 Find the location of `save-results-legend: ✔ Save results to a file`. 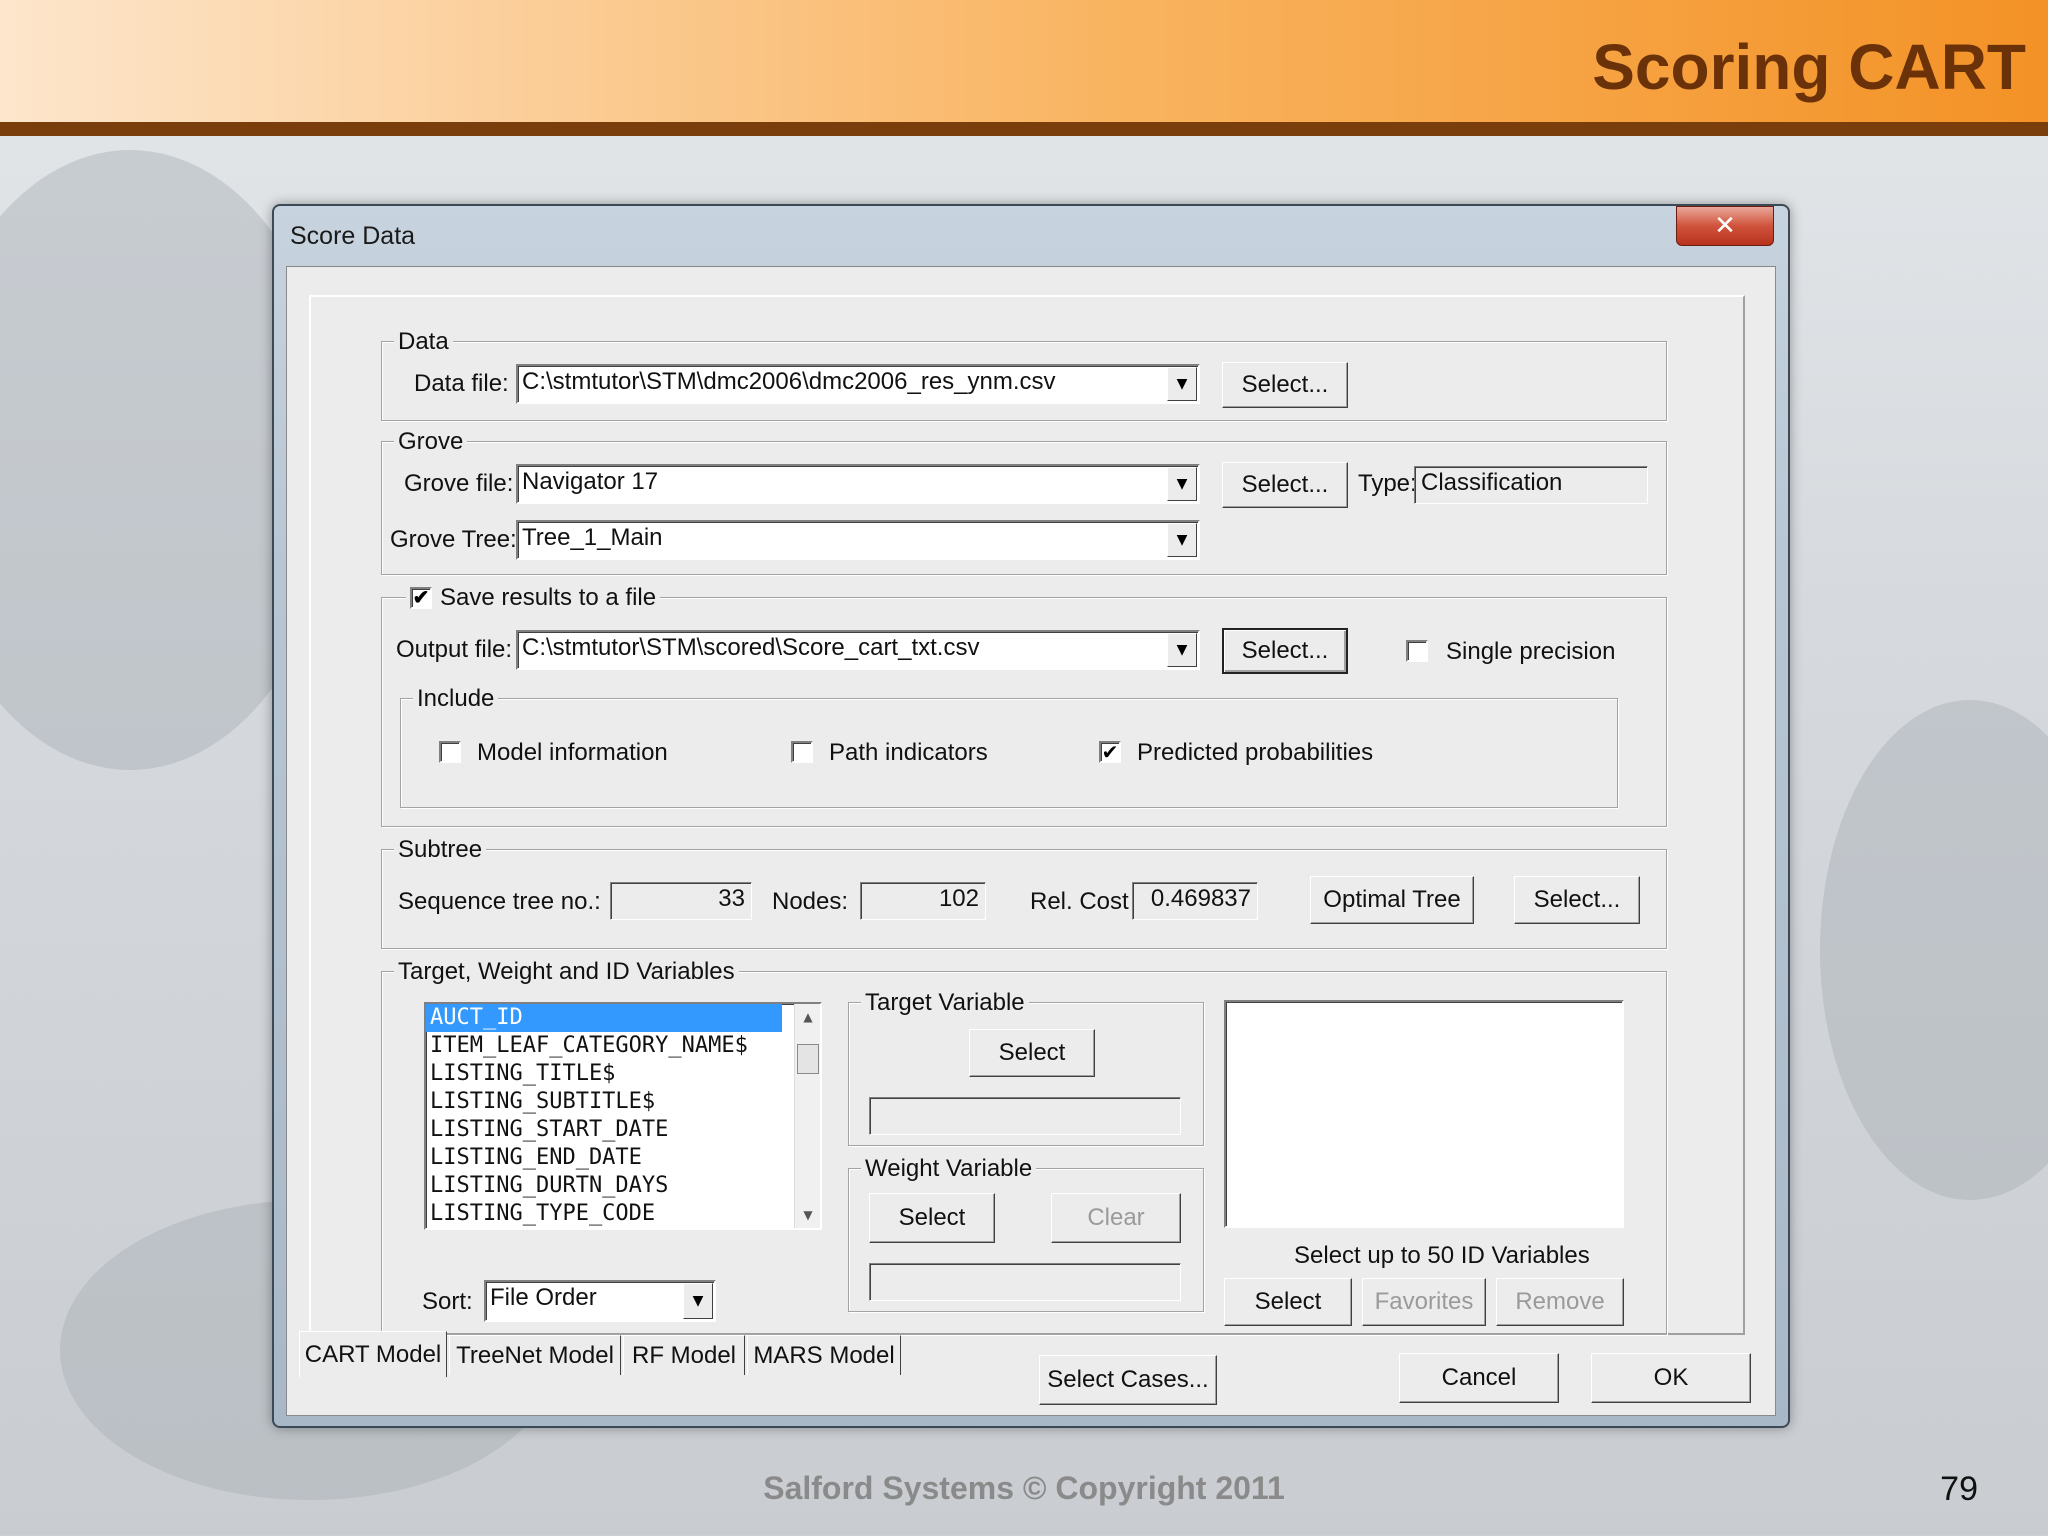

save-results-legend: ✔ Save results to a file is located at coordinates (533, 598).